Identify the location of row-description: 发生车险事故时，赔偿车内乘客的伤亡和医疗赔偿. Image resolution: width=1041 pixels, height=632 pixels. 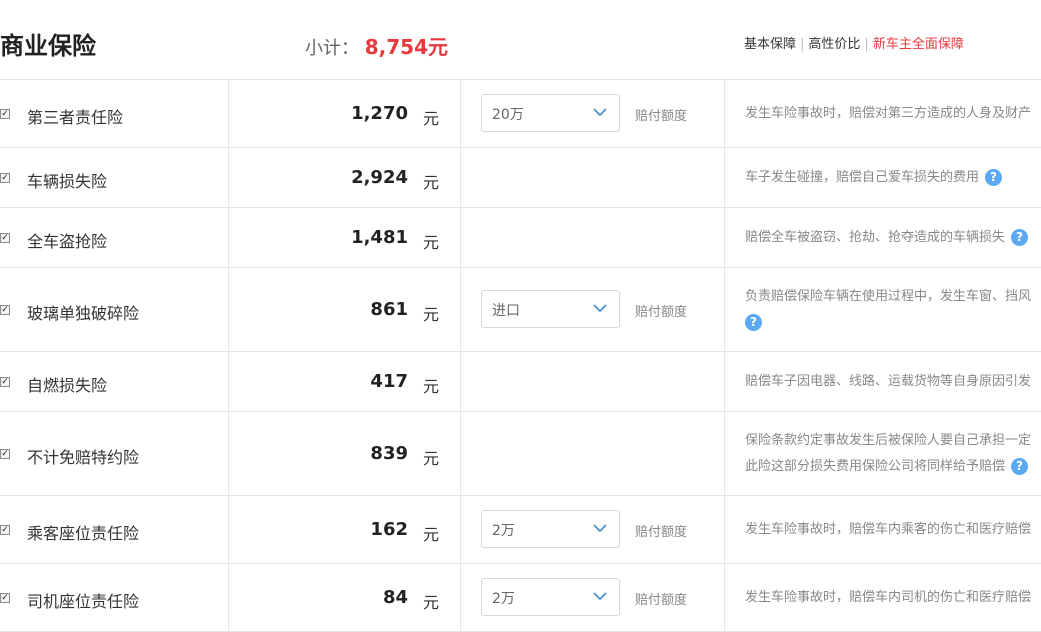
(893, 530).